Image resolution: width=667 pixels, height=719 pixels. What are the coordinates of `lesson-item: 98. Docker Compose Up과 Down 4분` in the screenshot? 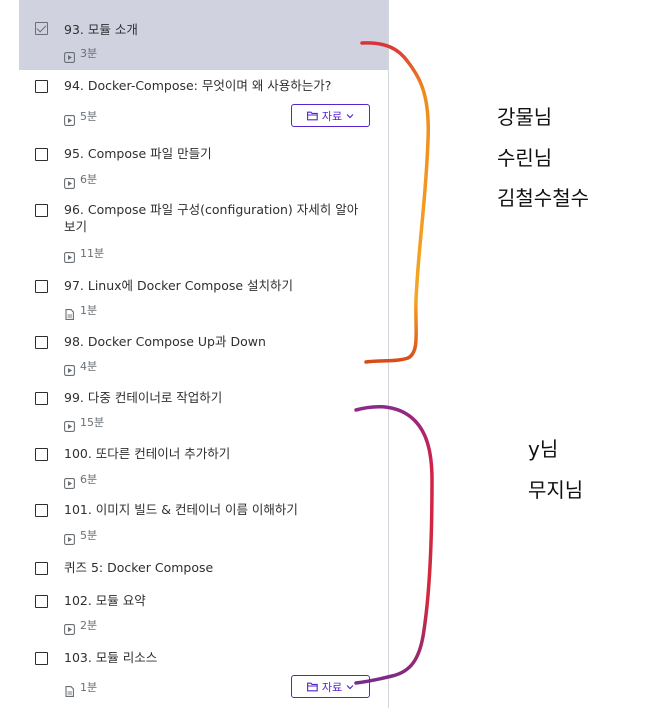 It's located at (203, 356).